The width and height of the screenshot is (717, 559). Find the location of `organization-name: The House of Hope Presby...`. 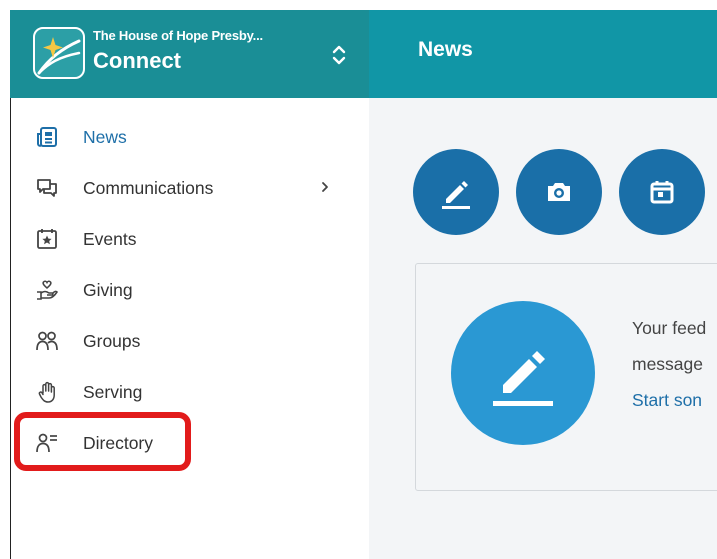

organization-name: The House of Hope Presby... is located at coordinates (178, 35).